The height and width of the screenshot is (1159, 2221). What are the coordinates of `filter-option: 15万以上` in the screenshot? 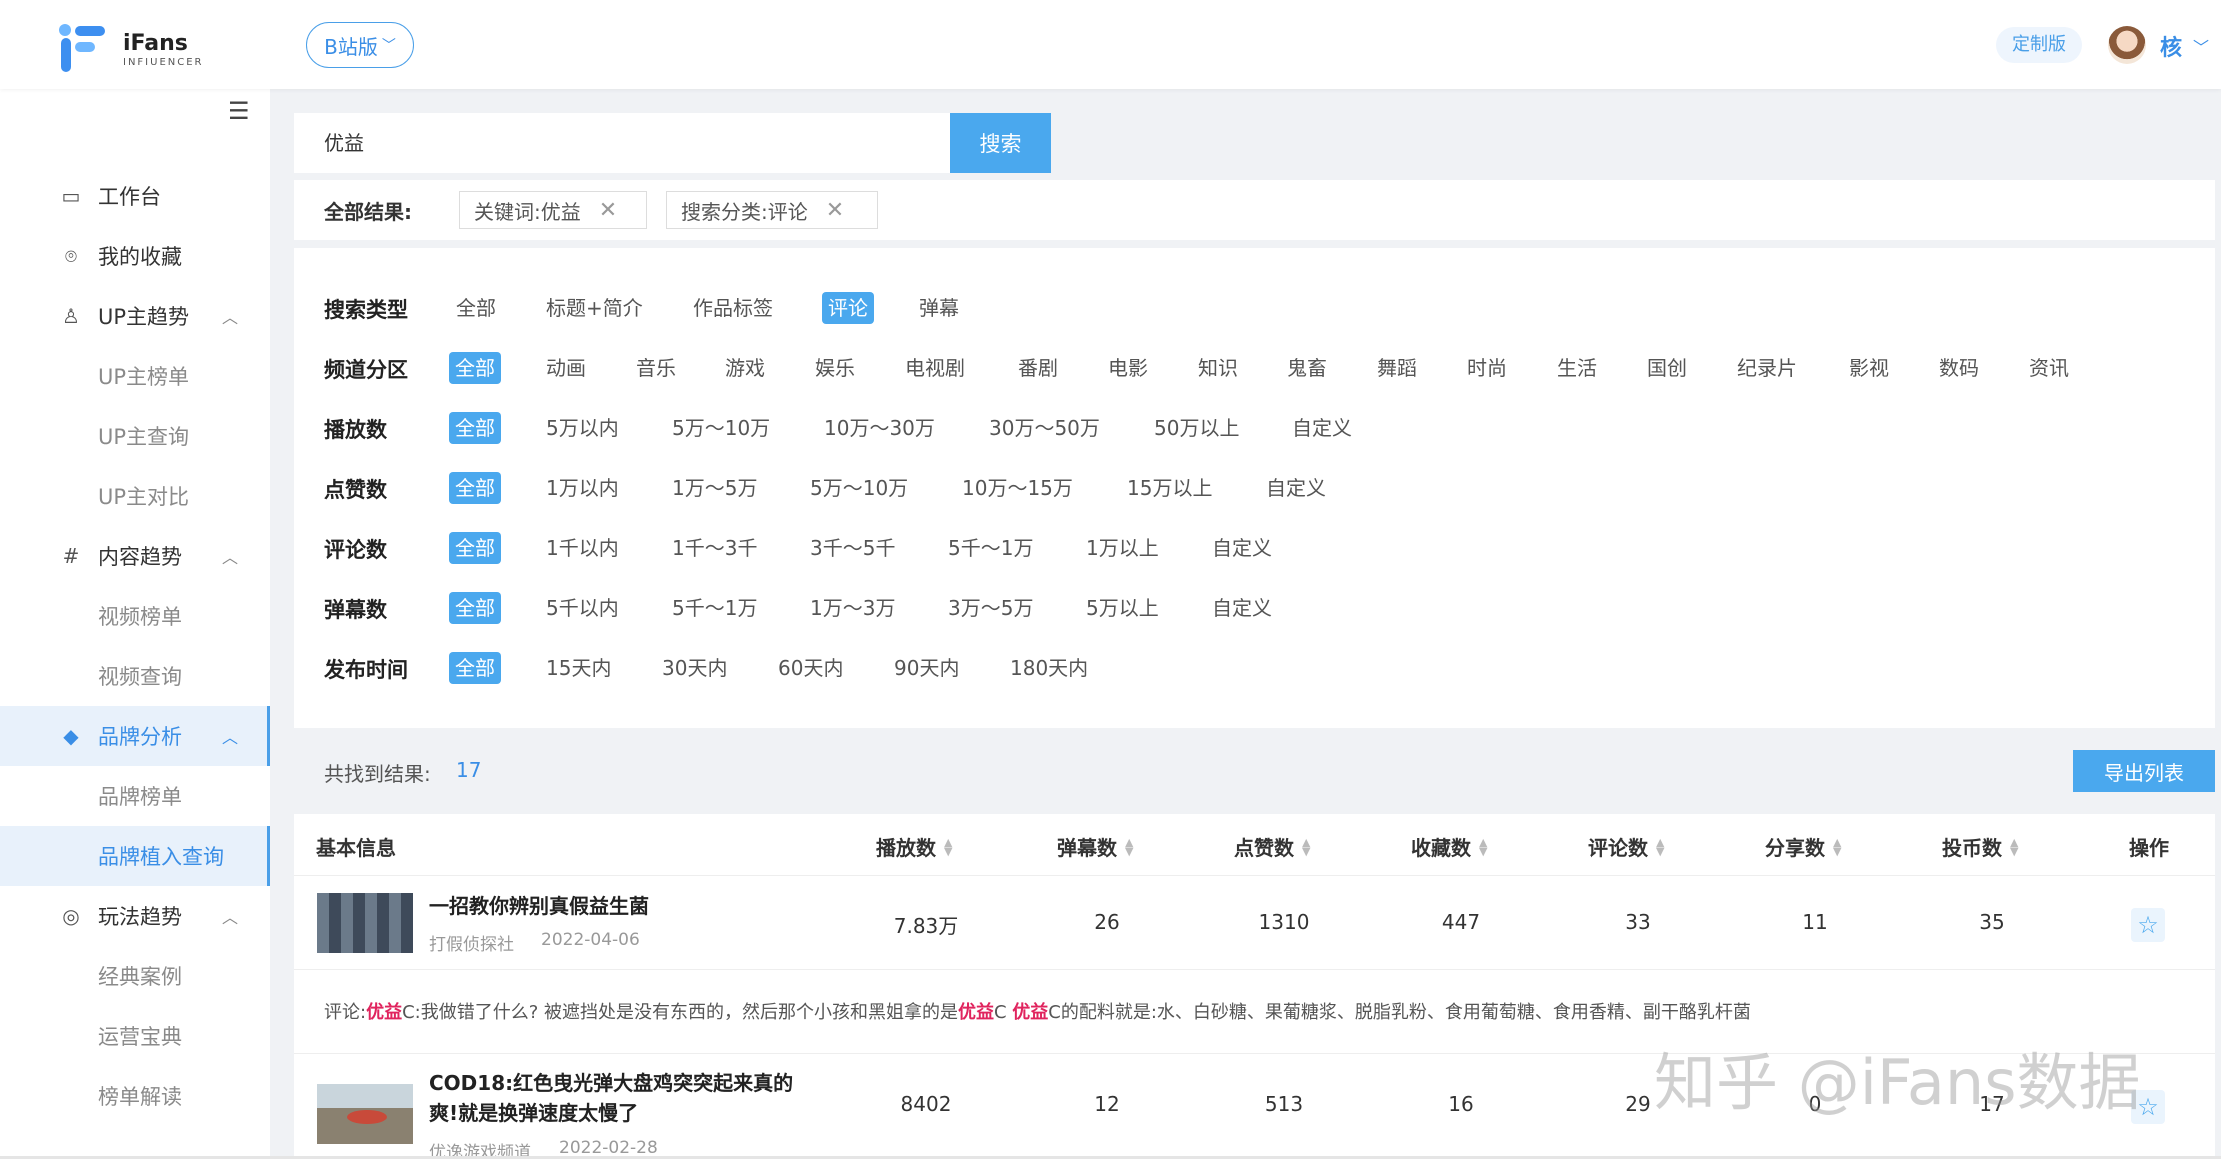 It's located at (1169, 488).